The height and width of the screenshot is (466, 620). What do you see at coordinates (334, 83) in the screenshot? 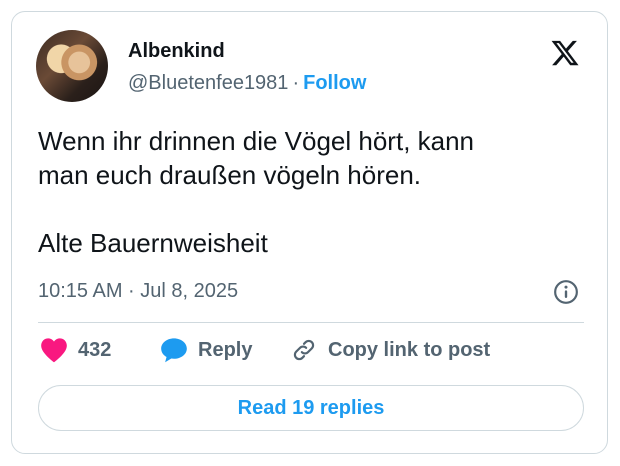
I see `follow-button: Follow` at bounding box center [334, 83].